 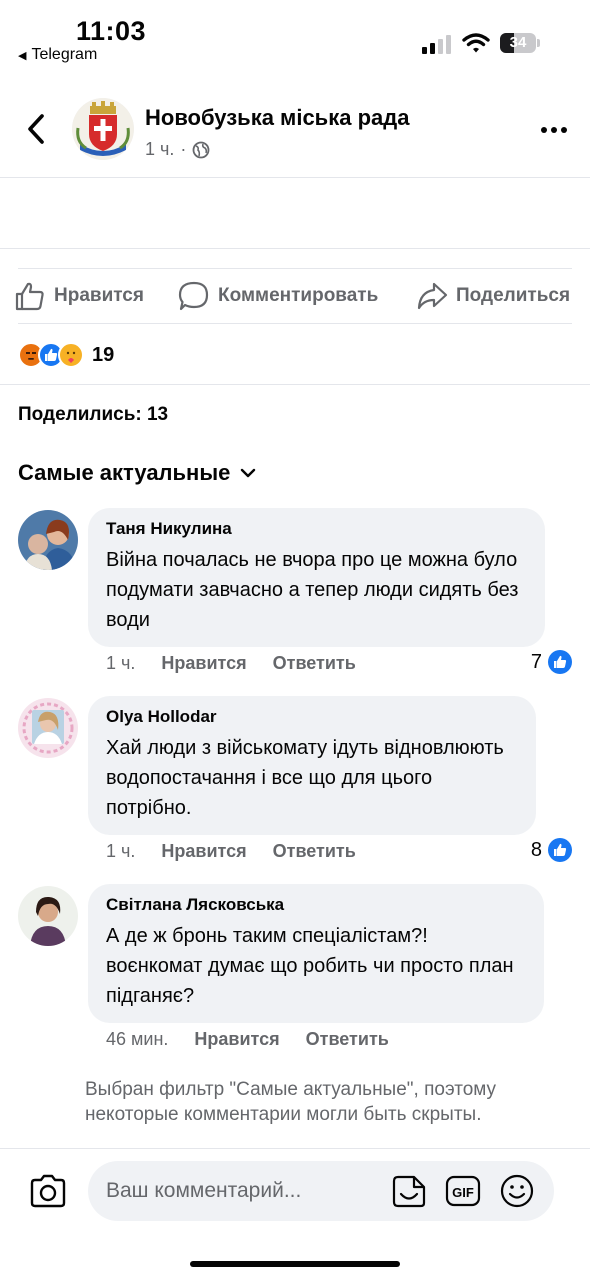 What do you see at coordinates (517, 1191) in the screenshot?
I see `emoji-icon` at bounding box center [517, 1191].